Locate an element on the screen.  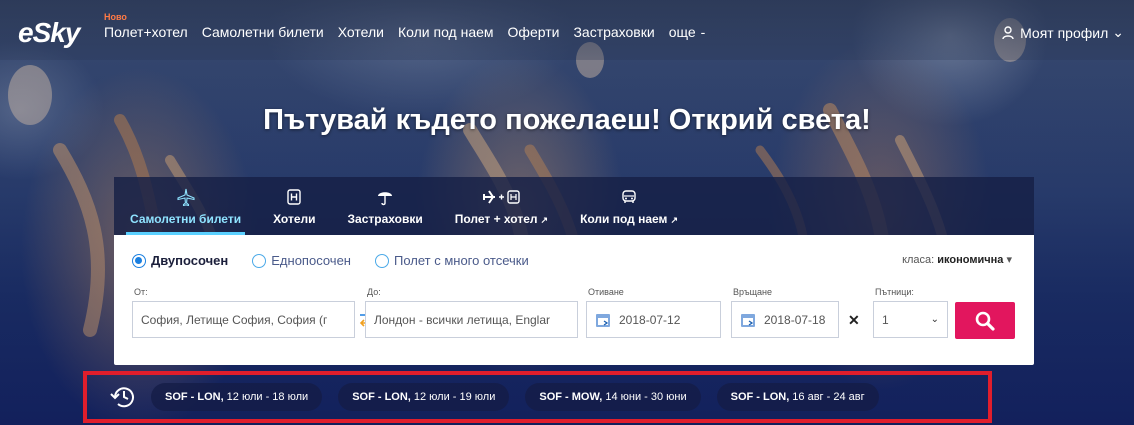
nav-car-rental: Коли под наем is located at coordinates (446, 32).